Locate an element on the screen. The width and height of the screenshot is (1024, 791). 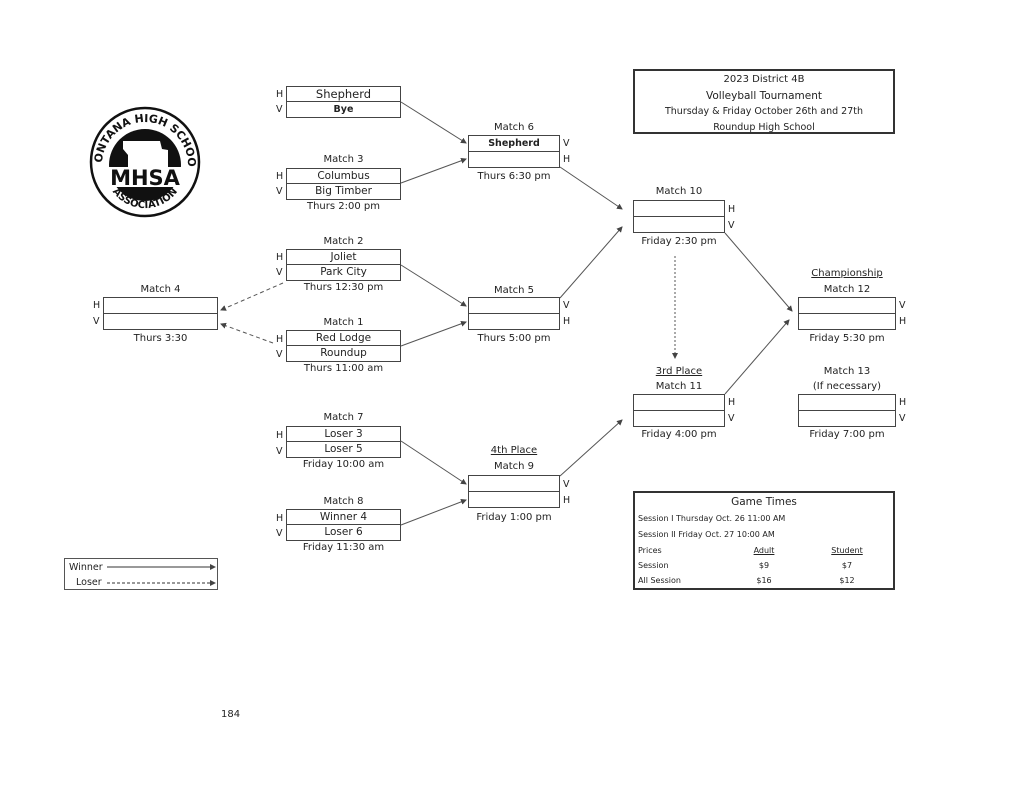
match-10-home-slot is located at coordinates (679, 209).